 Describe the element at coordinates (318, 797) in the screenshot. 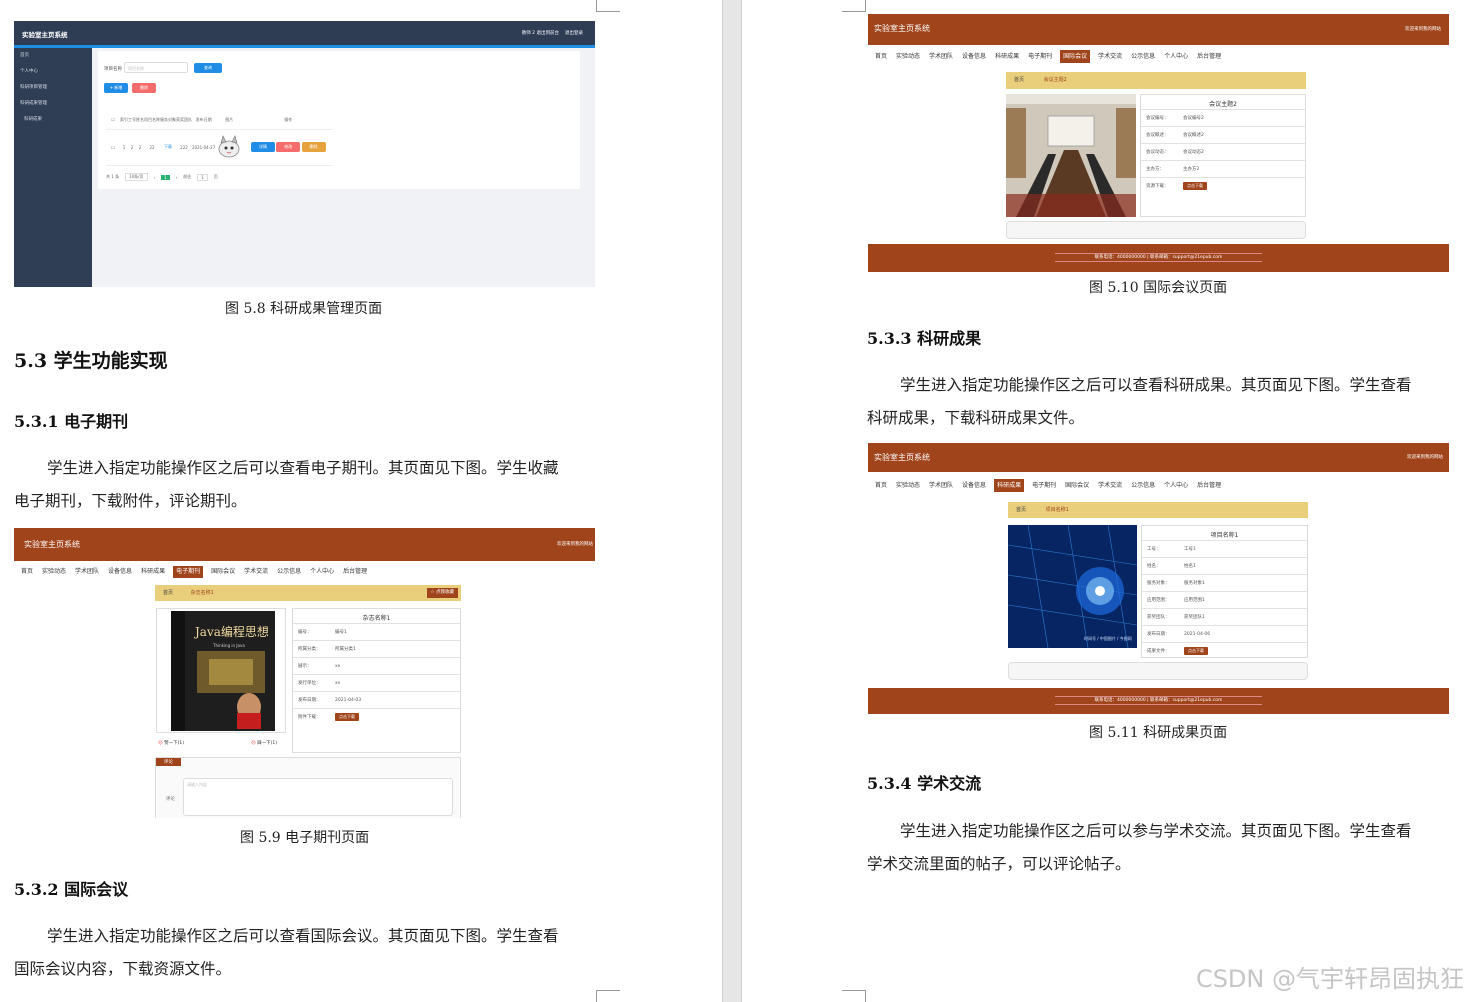

I see `comment-textarea: 请输入内容` at that location.